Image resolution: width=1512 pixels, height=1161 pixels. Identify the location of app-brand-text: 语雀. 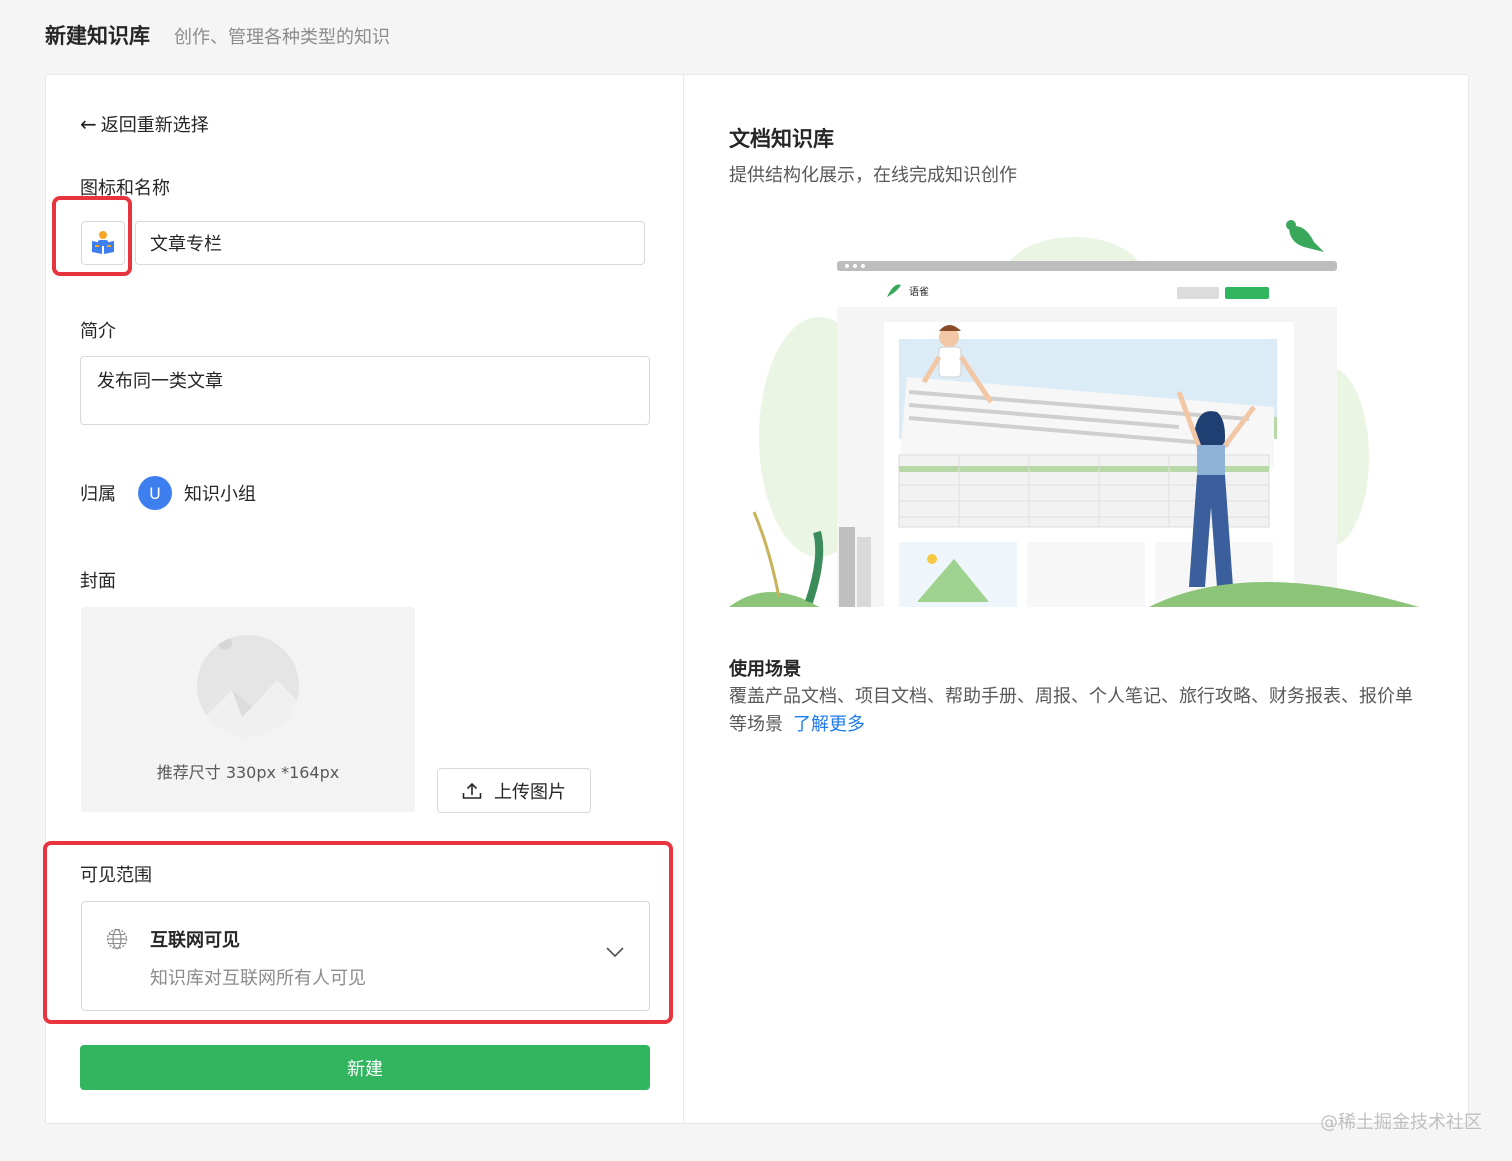
(919, 292).